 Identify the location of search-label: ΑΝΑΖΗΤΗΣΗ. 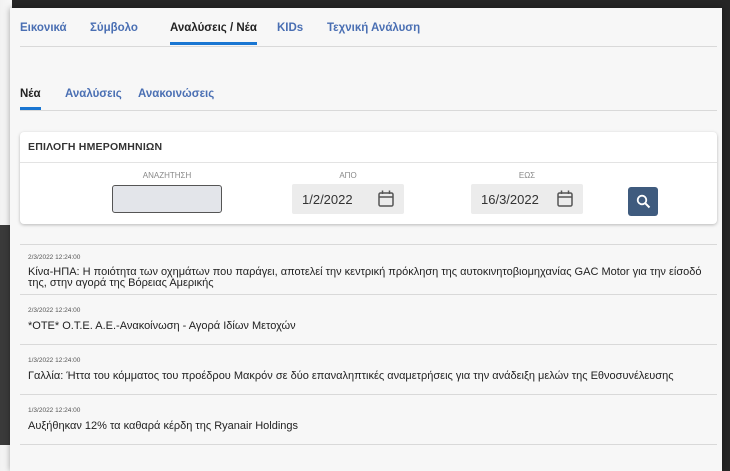
(167, 175).